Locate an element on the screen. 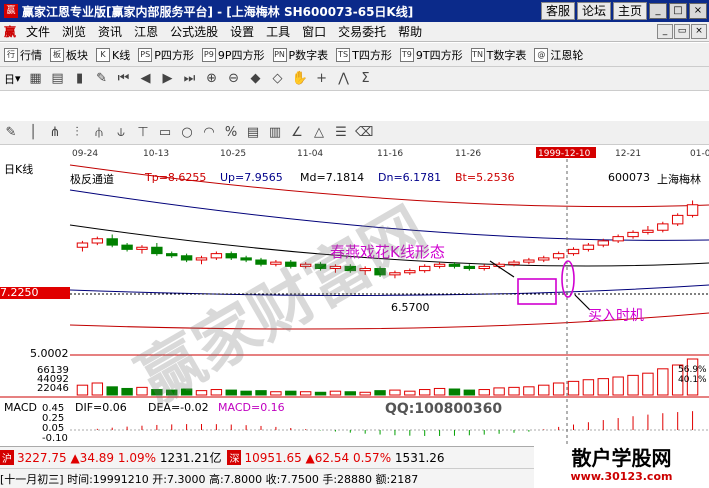 This screenshot has height=488, width=709. signal-icon: ⋀ is located at coordinates (344, 79).